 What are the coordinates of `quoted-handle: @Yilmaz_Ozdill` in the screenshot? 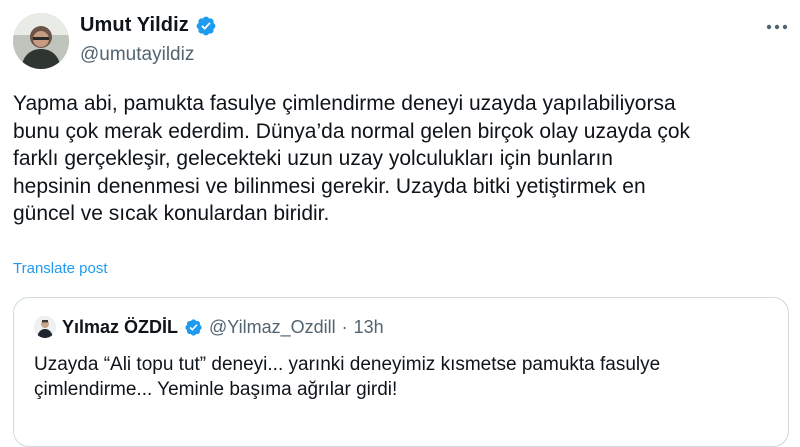 It's located at (272, 327).